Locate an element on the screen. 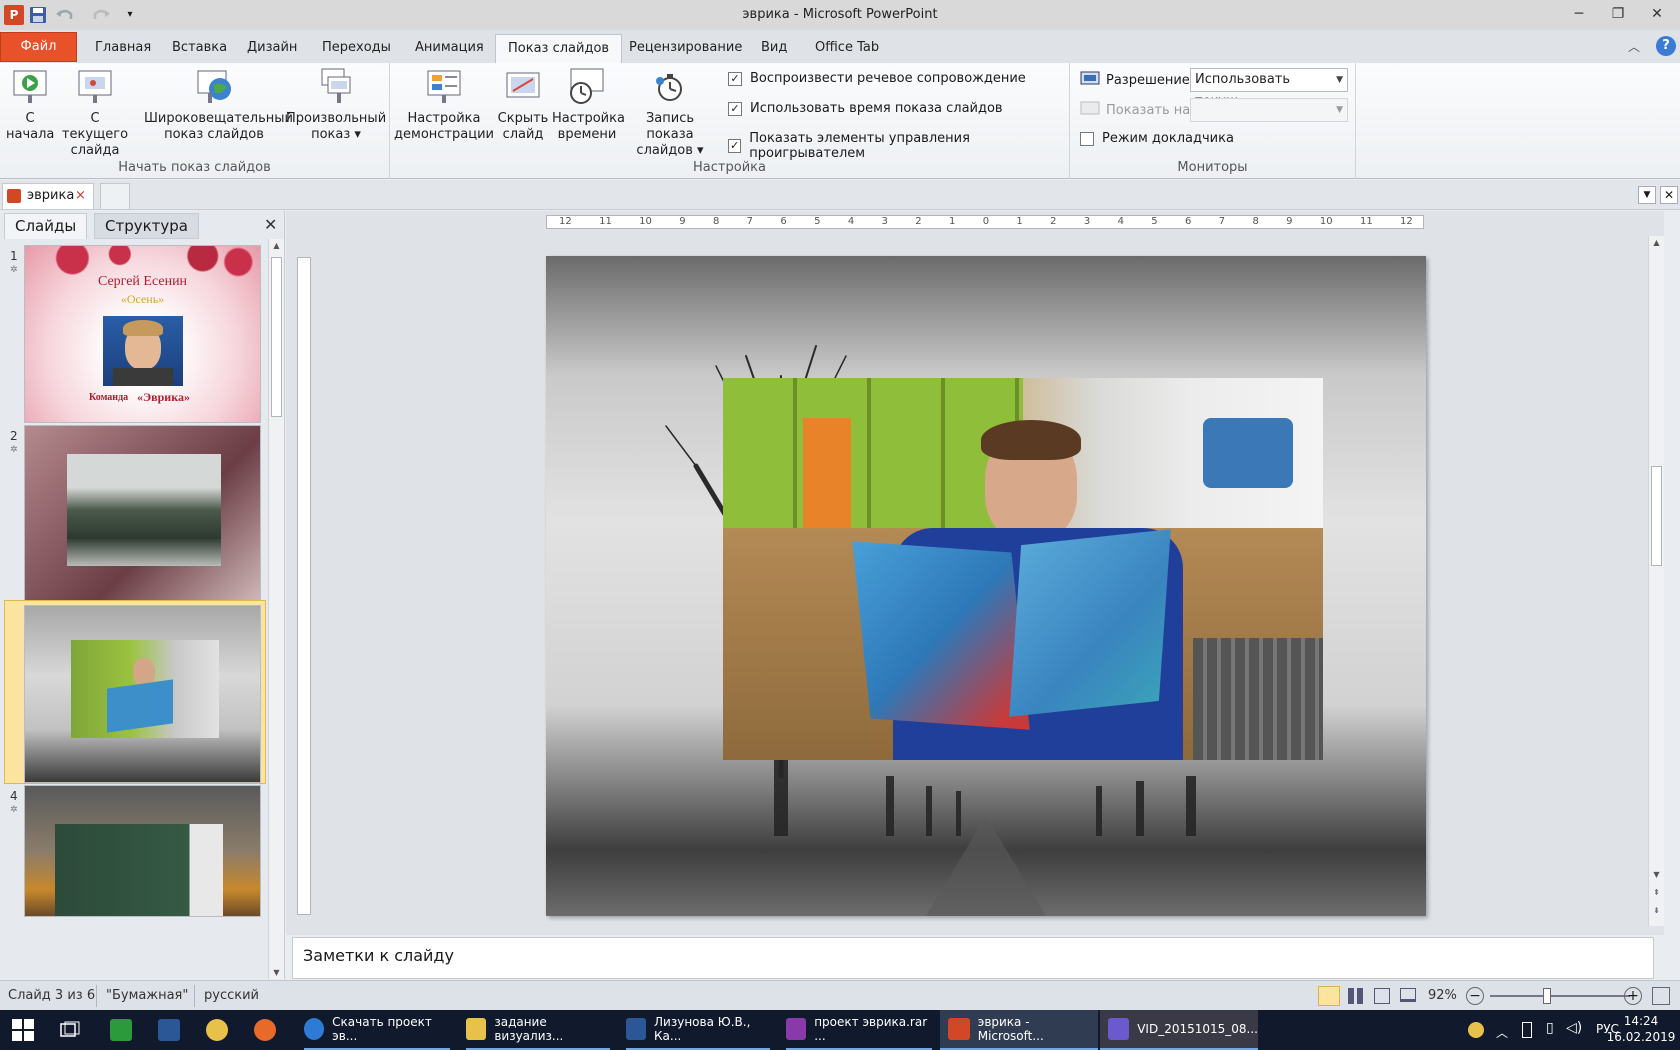 The image size is (1680, 1050). next-slide-icon: ⇟ is located at coordinates (1656, 910).